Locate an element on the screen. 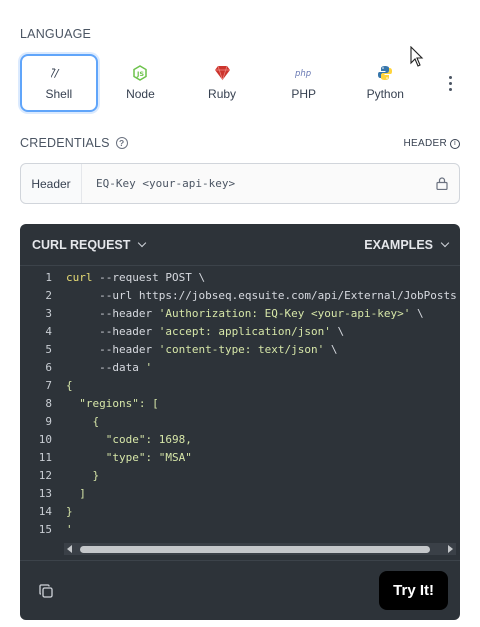 This screenshot has width=480, height=627. curl-request-label: CURL REQUEST is located at coordinates (81, 244).